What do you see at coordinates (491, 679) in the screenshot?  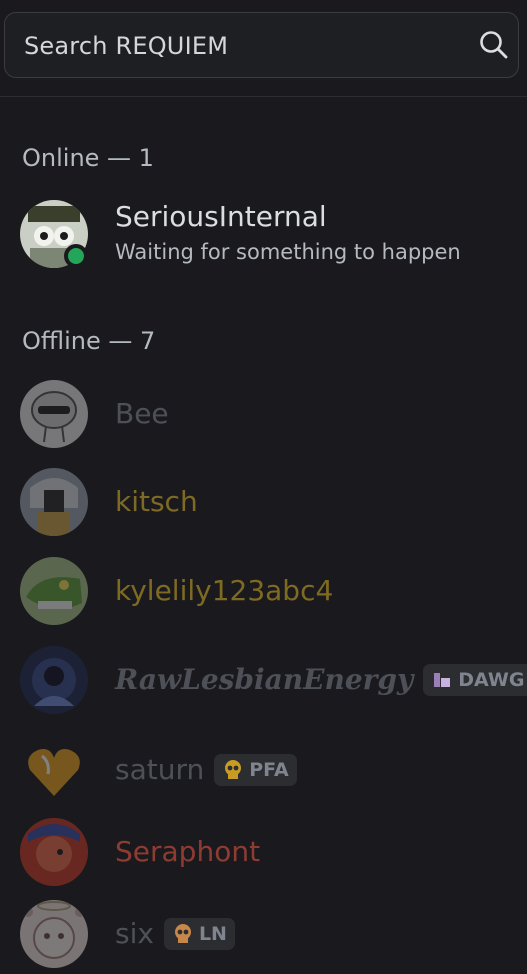 I see `guild-tag-label: DAWG` at bounding box center [491, 679].